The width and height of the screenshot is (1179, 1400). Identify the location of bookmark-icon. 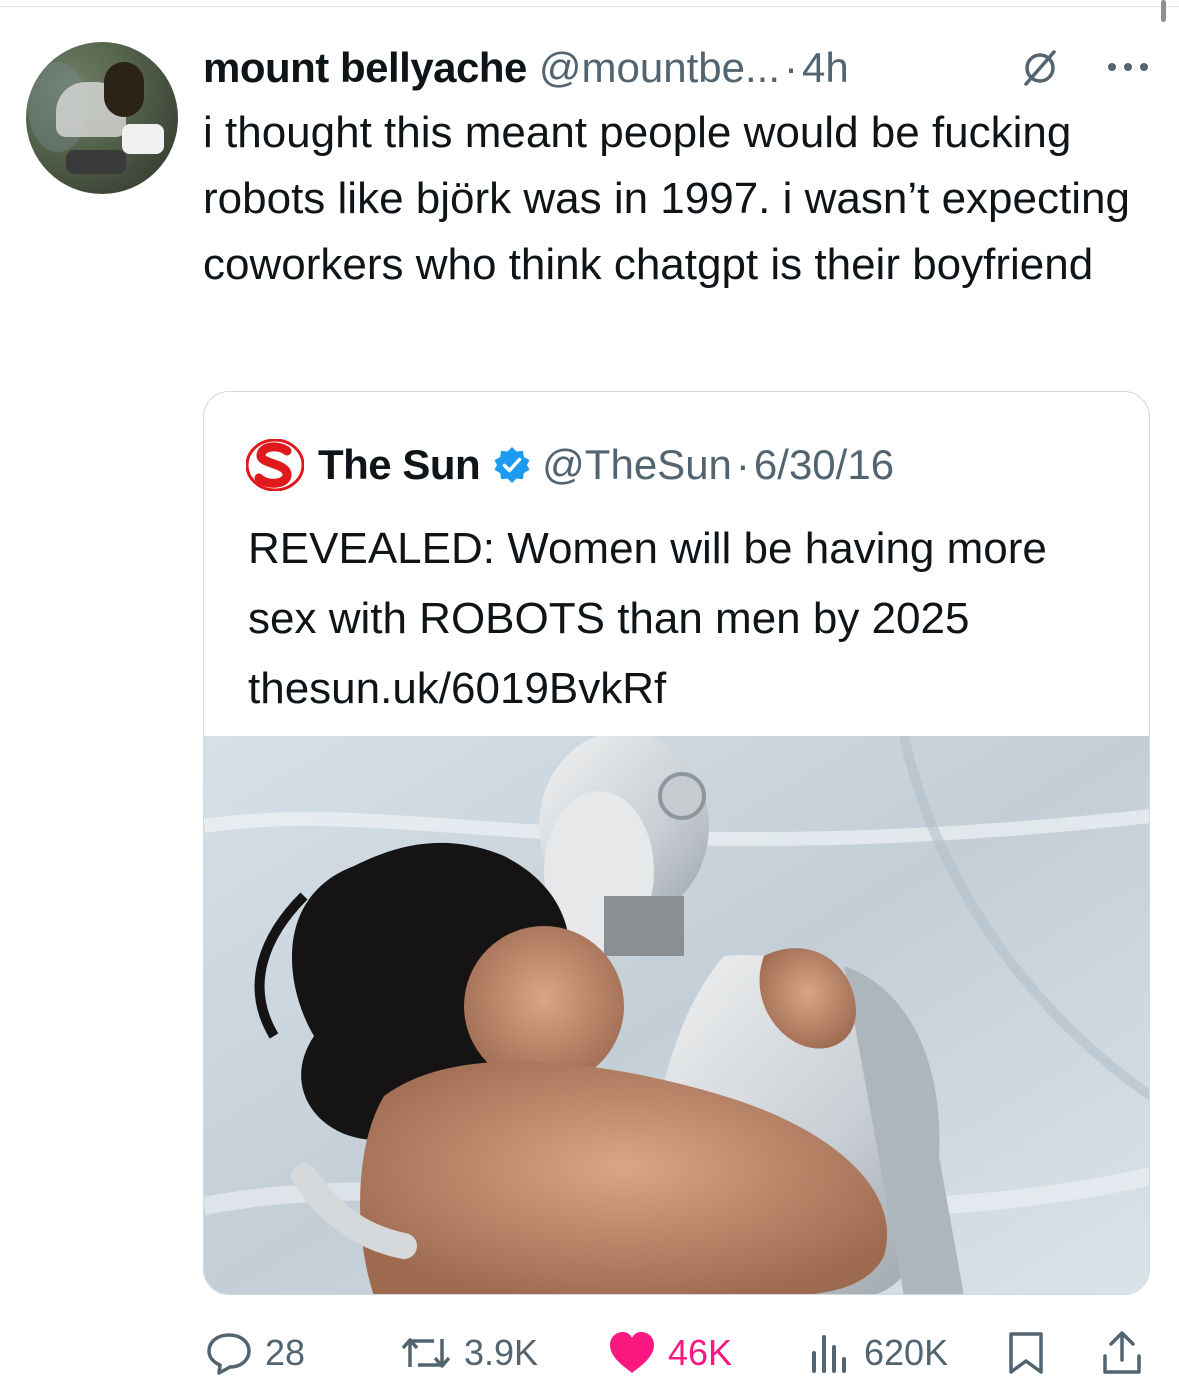
(1026, 1353).